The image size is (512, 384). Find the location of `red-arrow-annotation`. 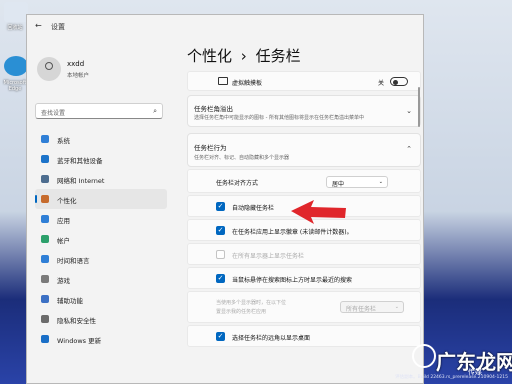

red-arrow-annotation is located at coordinates (318, 212).